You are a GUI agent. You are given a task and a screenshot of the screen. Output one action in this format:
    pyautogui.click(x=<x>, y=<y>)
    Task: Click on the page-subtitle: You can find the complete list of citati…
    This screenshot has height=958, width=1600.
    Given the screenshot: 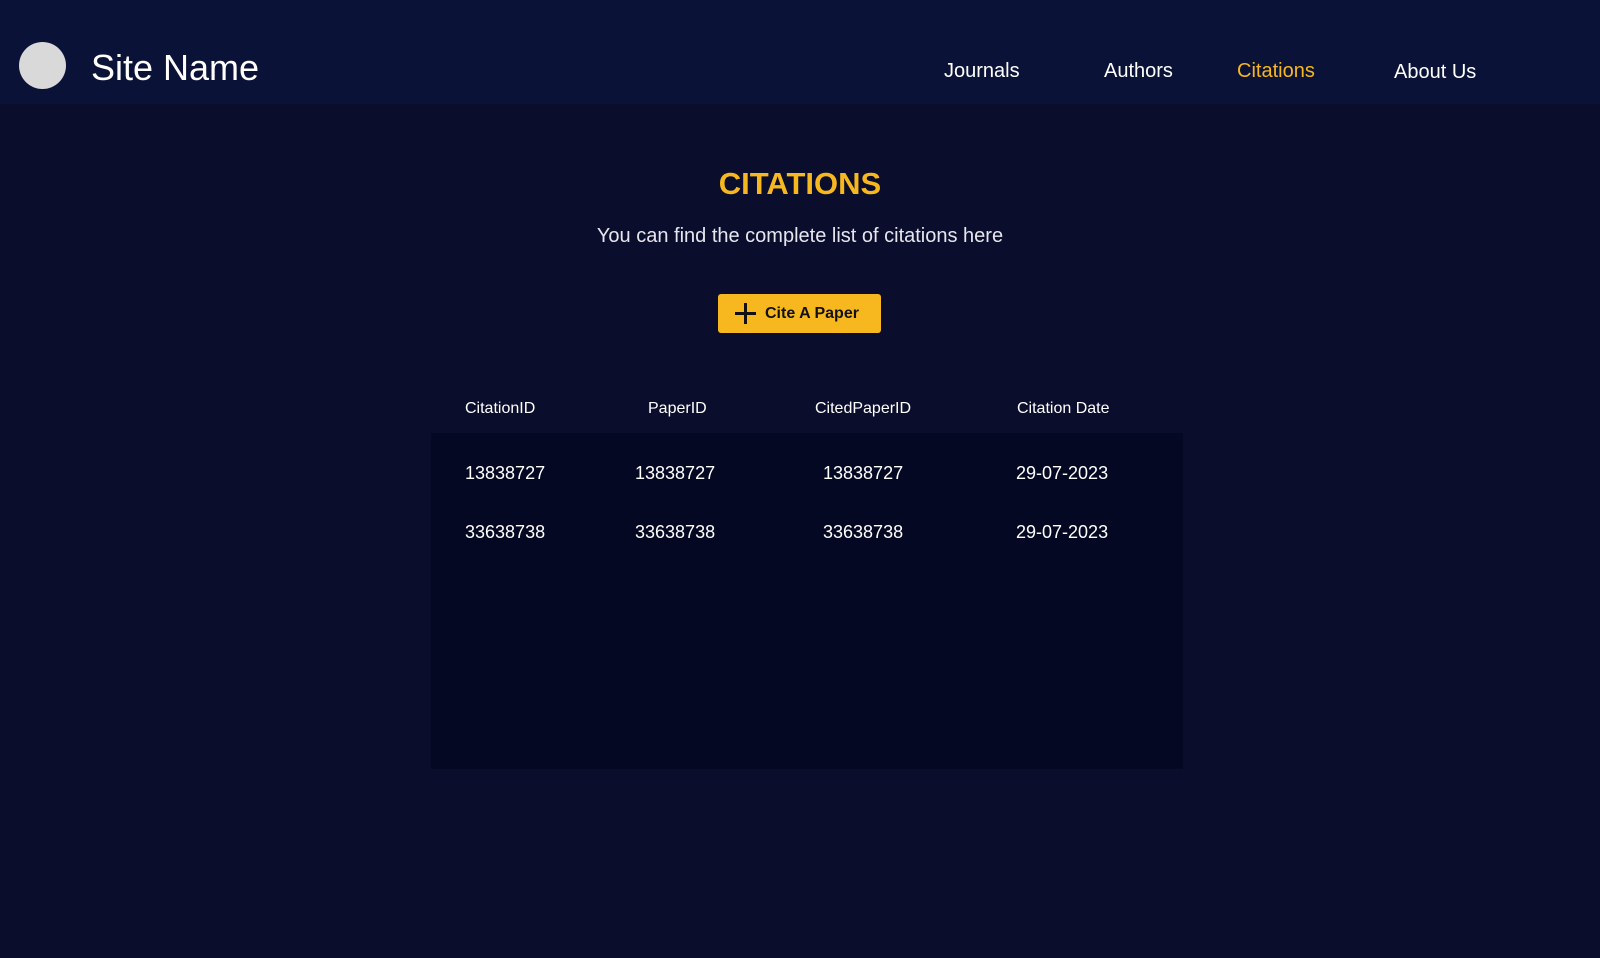 What is the action you would take?
    pyautogui.click(x=800, y=236)
    